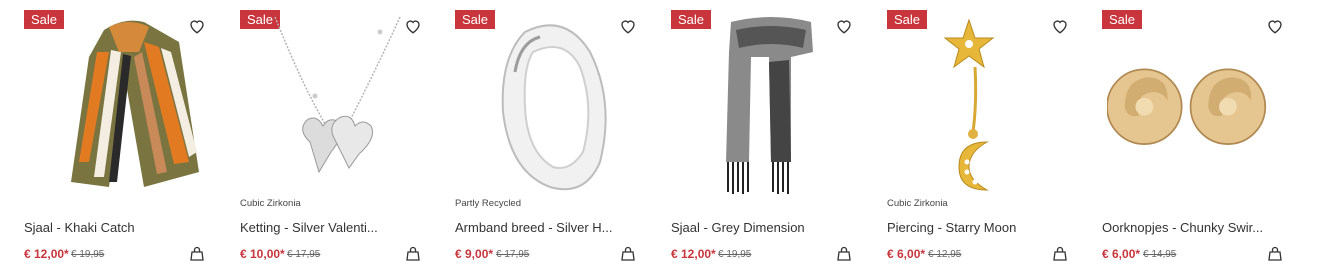 Image resolution: width=1317 pixels, height=270 pixels. Describe the element at coordinates (488, 203) in the screenshot. I see `product-tag: Partly Recycled` at that location.